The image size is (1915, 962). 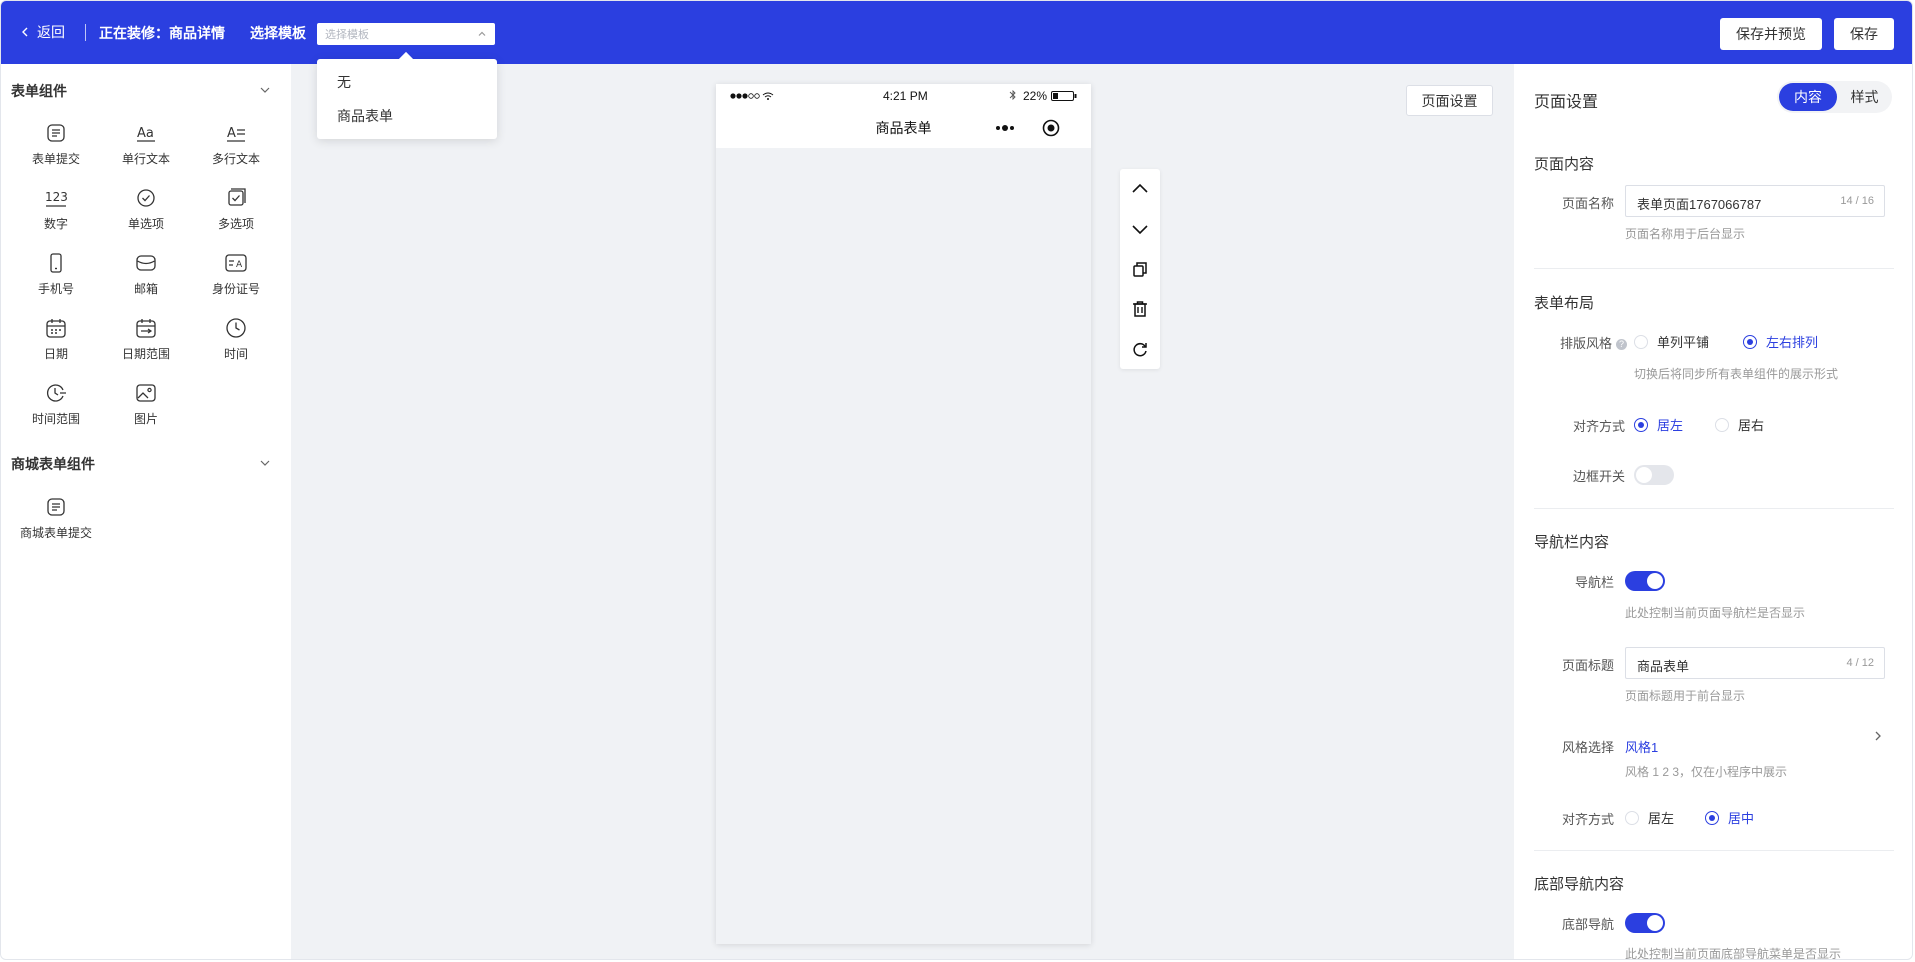 I want to click on component-date-range: 日期范围, so click(x=146, y=339).